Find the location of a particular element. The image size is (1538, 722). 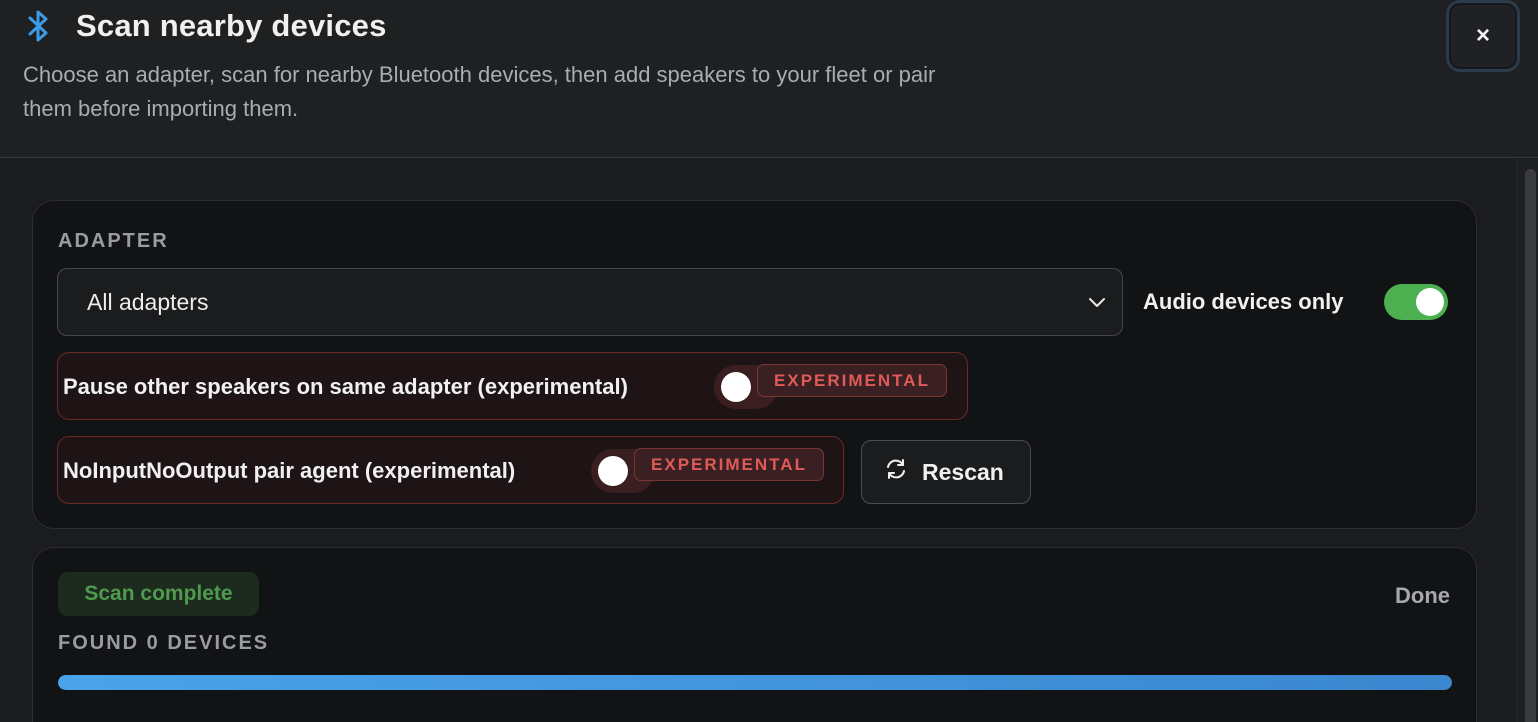

chevron-down-icon is located at coordinates (1097, 305).